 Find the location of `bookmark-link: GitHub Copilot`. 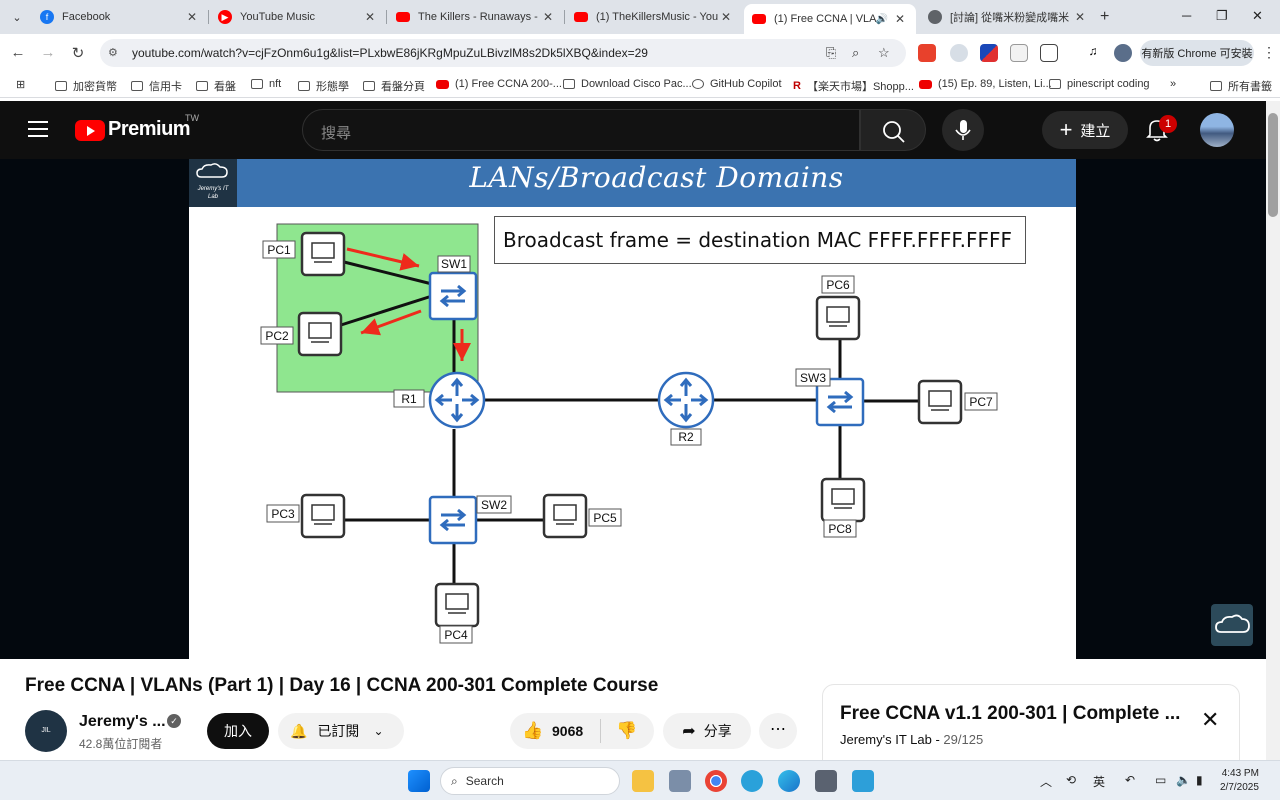

bookmark-link: GitHub Copilot is located at coordinates (737, 84).